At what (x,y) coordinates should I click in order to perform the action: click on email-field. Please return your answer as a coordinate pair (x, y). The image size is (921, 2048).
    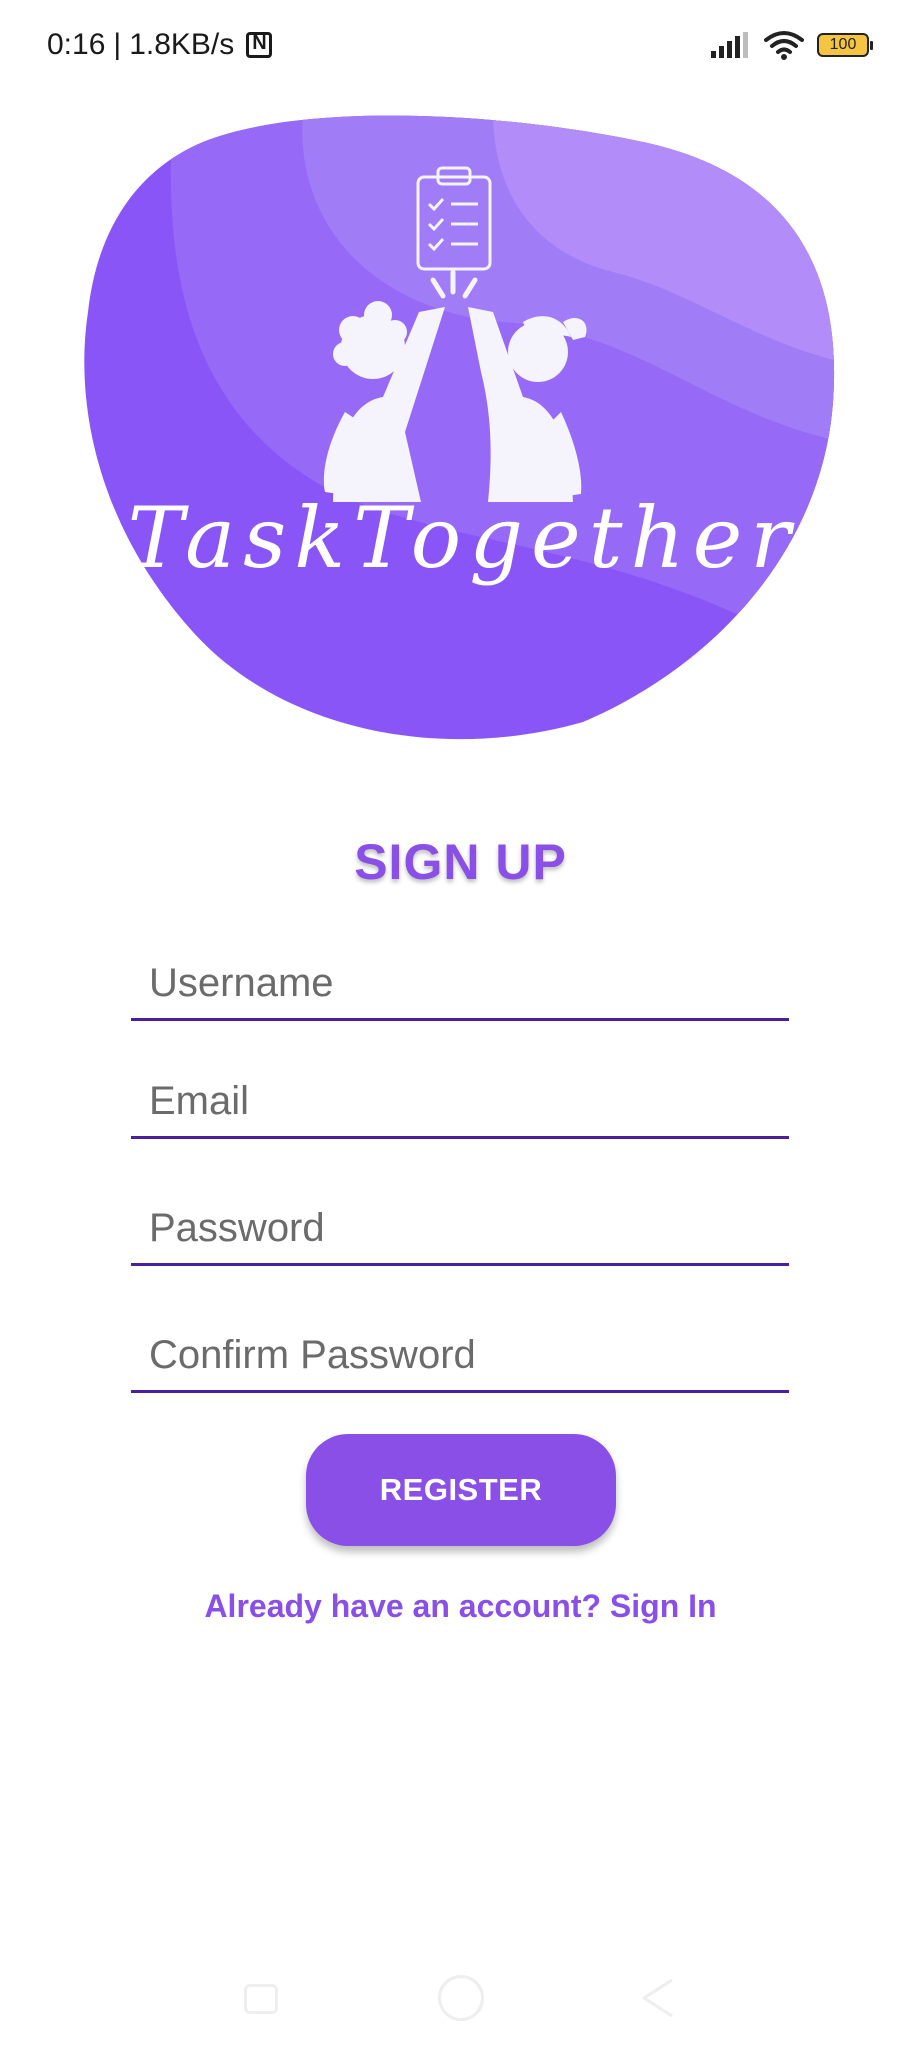
    Looking at the image, I should click on (460, 1104).